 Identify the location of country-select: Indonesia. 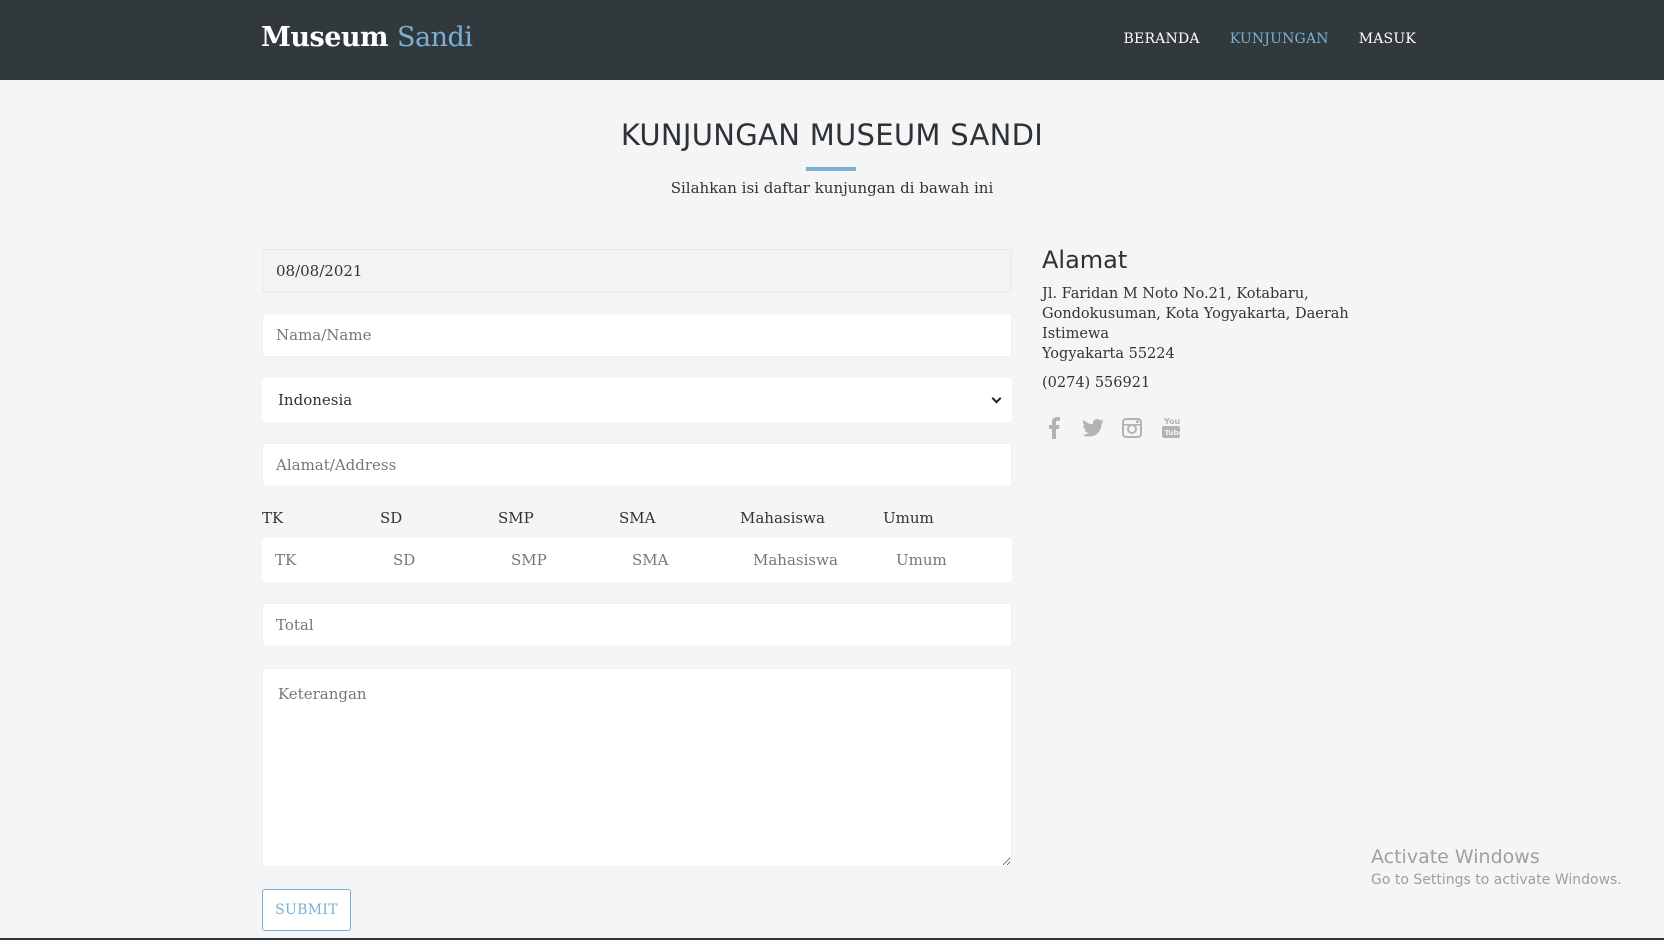
(637, 400).